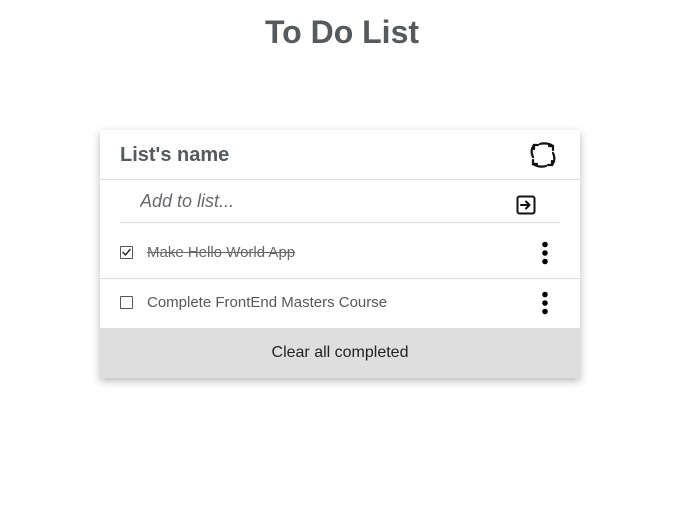 This screenshot has height=532, width=684. Describe the element at coordinates (526, 205) in the screenshot. I see `enter-icon` at that location.